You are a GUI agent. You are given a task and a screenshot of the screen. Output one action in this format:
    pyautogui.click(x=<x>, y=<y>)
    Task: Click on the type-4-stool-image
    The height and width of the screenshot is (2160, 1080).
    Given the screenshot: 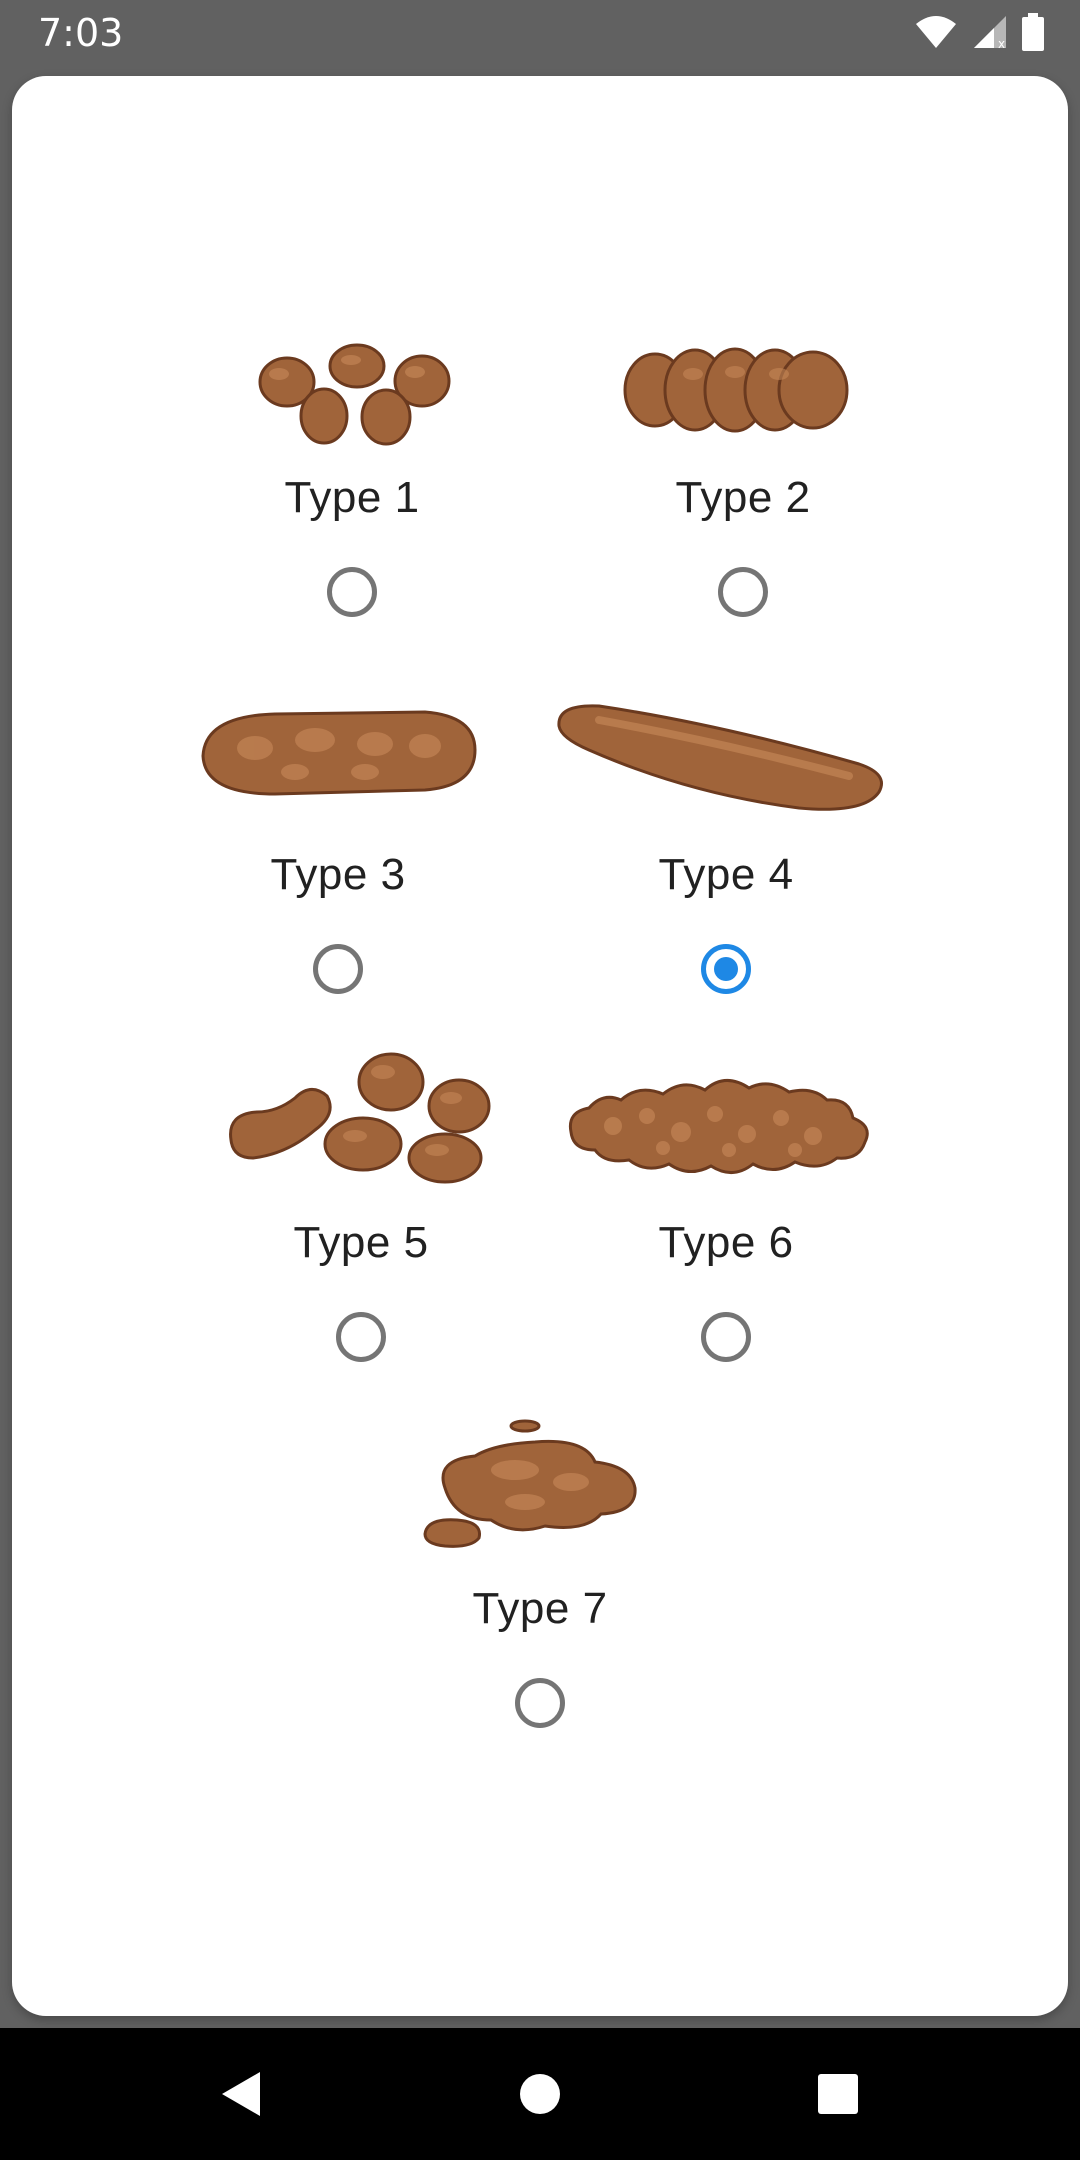 What is the action you would take?
    pyautogui.click(x=720, y=757)
    